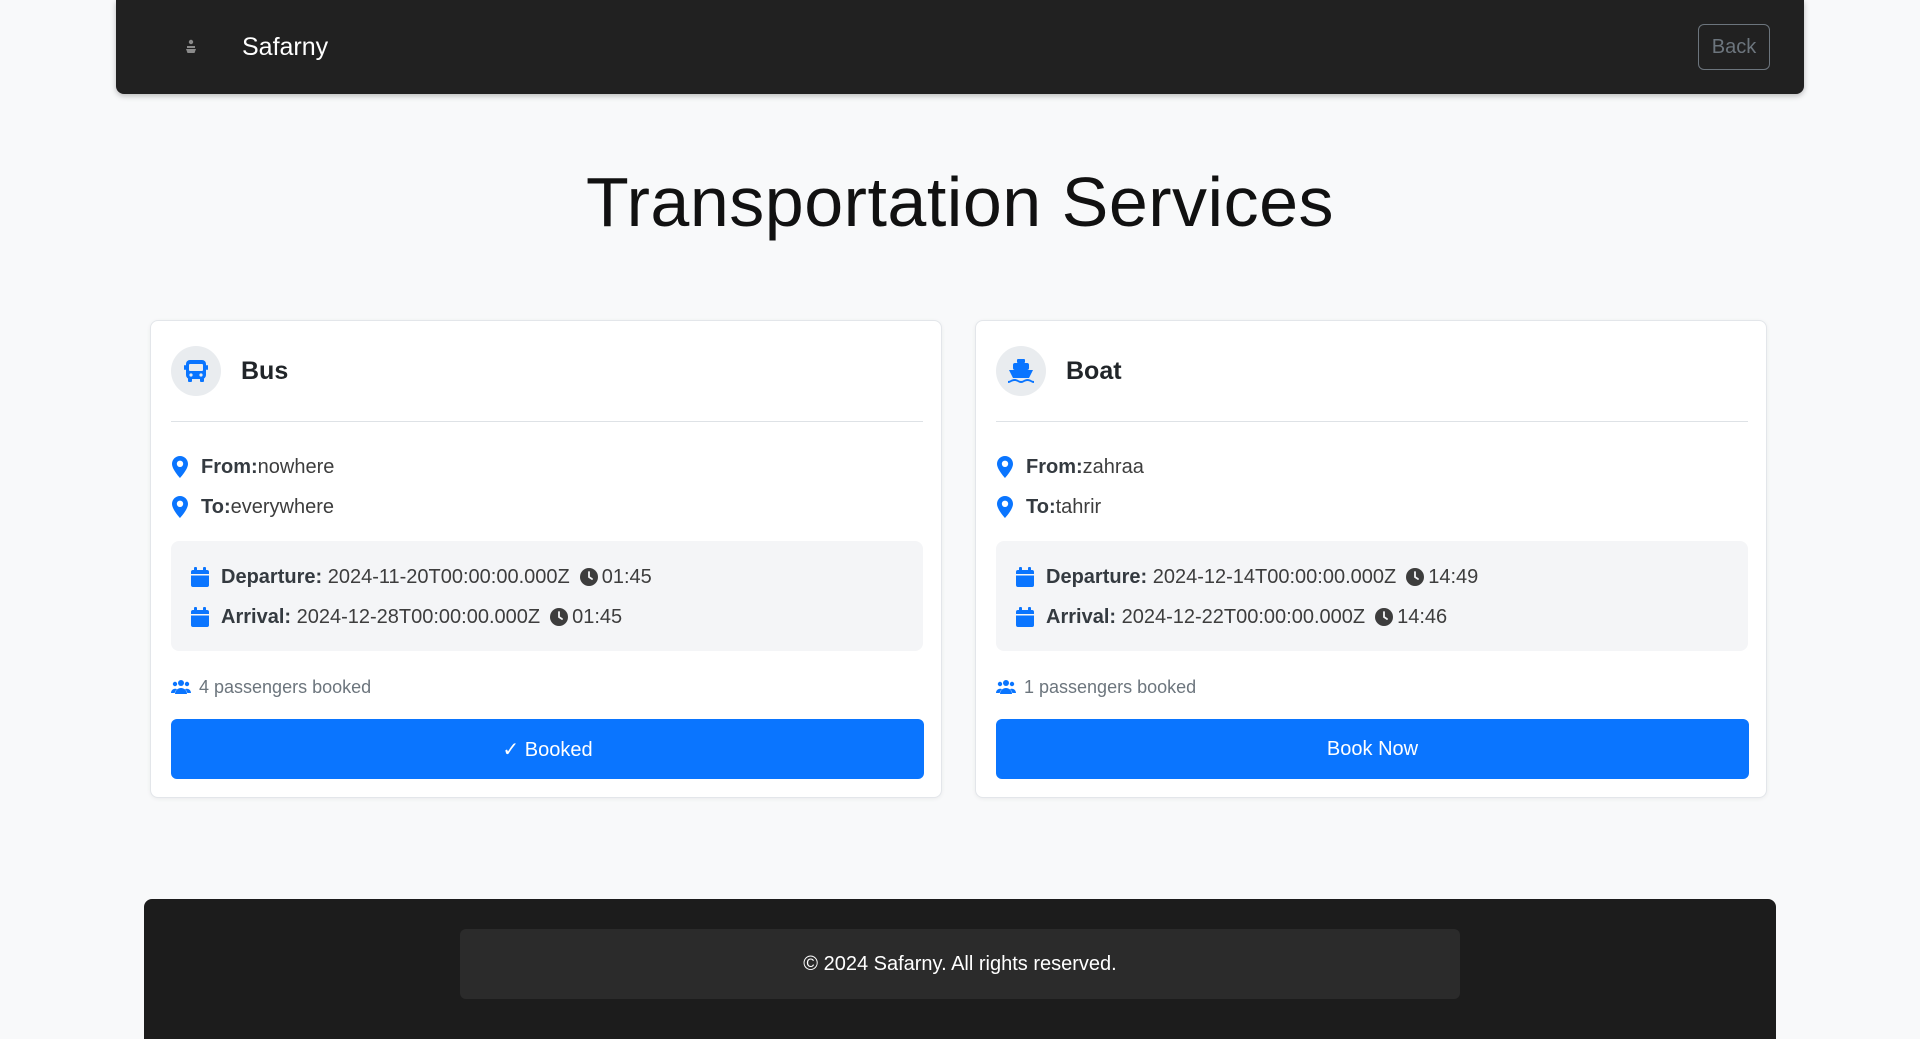  Describe the element at coordinates (285, 47) in the screenshot. I see `brand-name: Safarny` at that location.